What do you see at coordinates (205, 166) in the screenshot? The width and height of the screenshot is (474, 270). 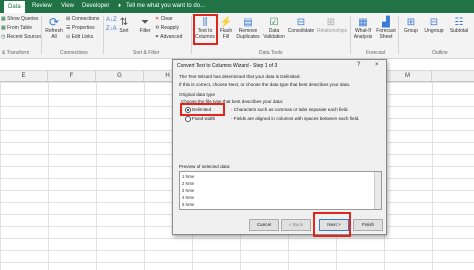 I see `preview-label: Preview of selected data:` at bounding box center [205, 166].